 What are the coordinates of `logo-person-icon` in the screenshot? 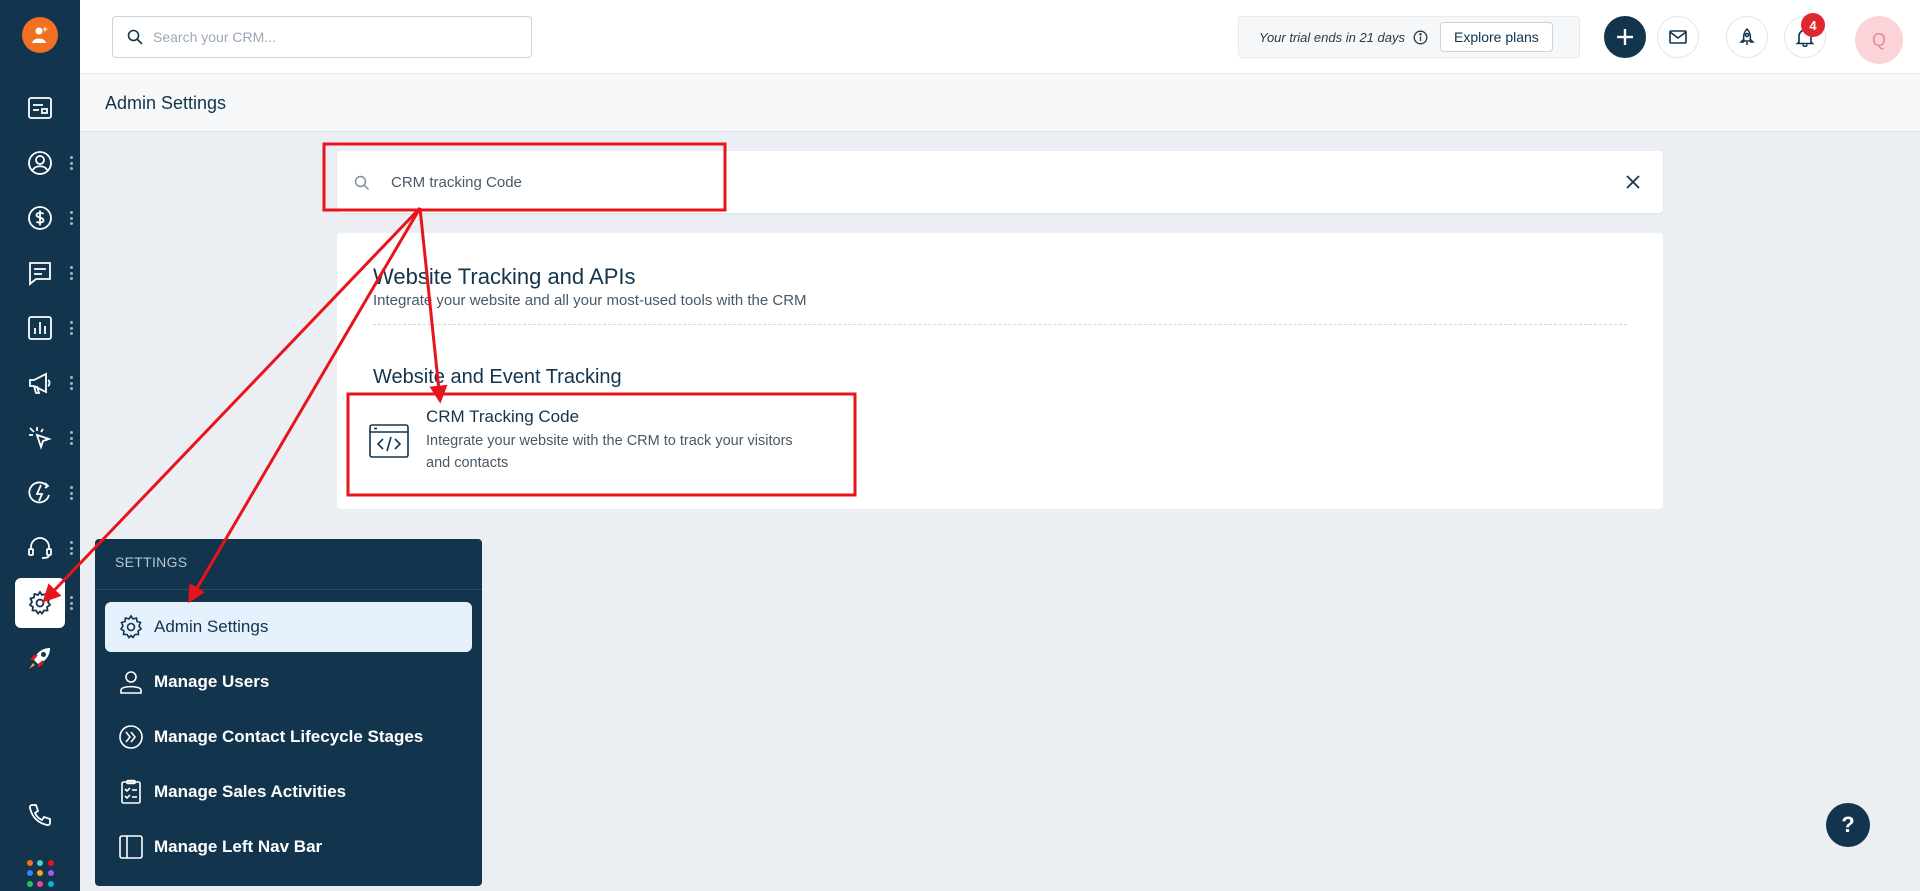 It's located at (40, 34).